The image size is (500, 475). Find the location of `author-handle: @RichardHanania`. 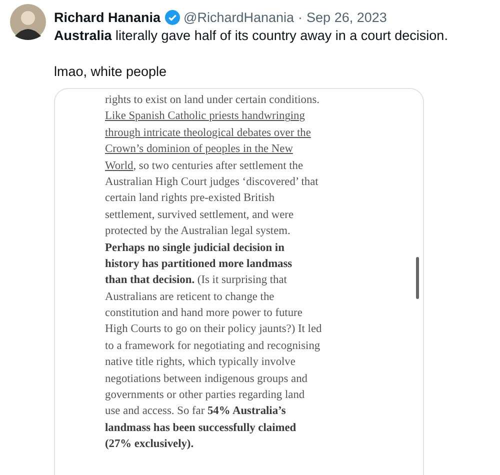

author-handle: @RichardHanania is located at coordinates (239, 17).